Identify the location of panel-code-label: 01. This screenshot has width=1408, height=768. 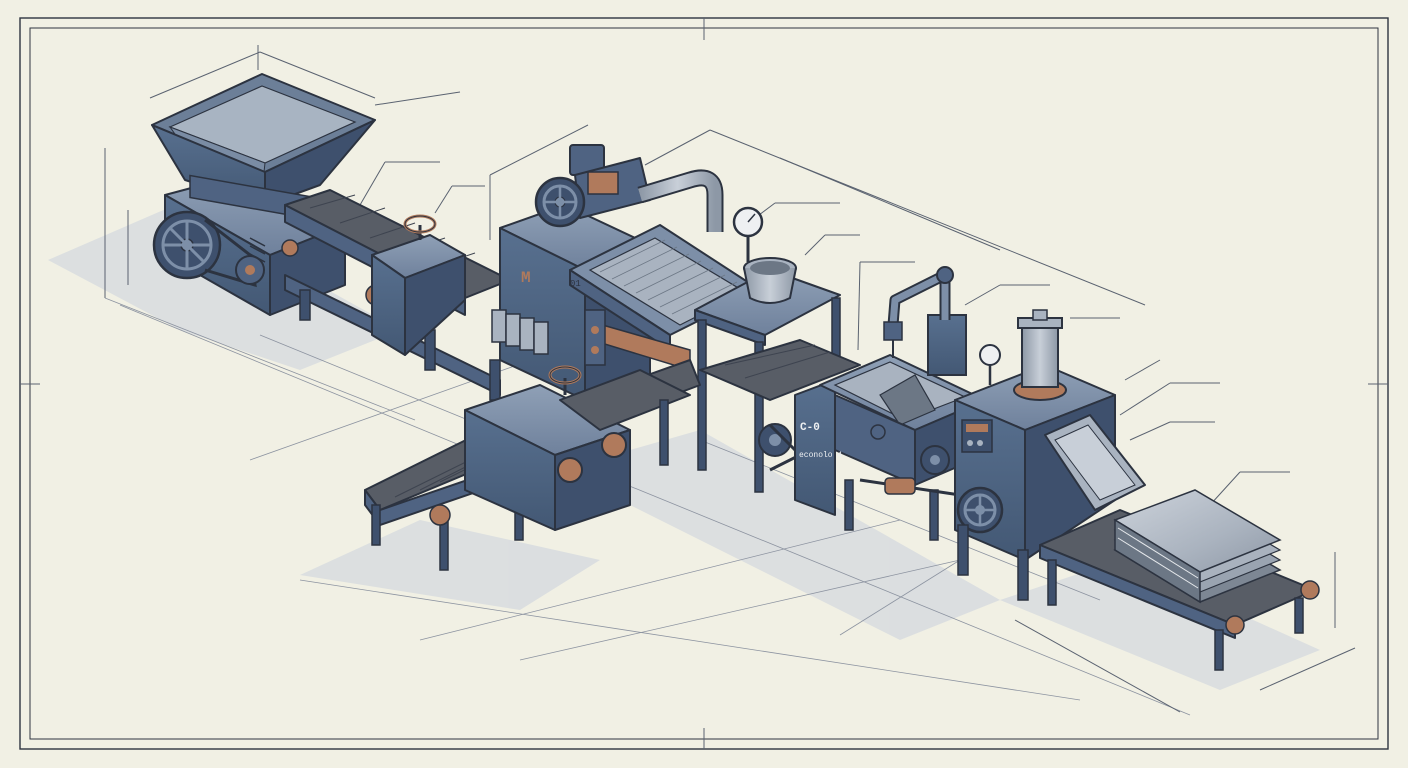
(575, 284).